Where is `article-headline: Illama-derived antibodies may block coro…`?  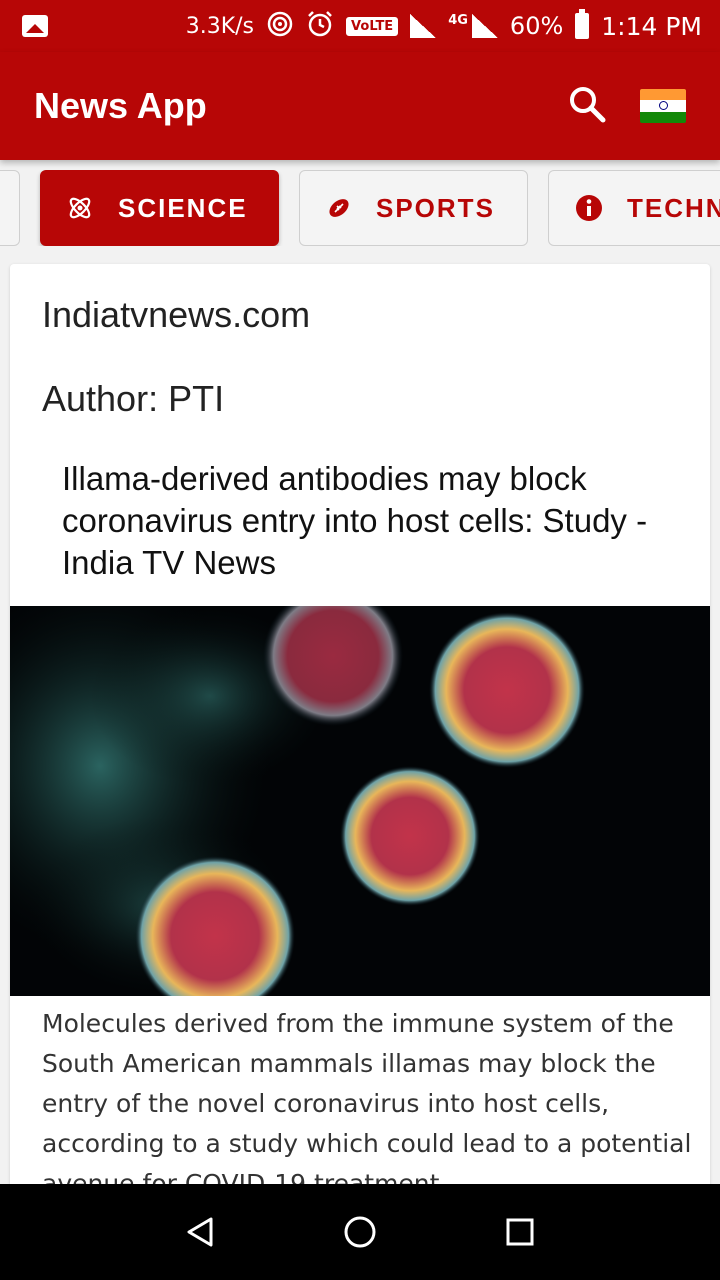 article-headline: Illama-derived antibodies may block coro… is located at coordinates (372, 521).